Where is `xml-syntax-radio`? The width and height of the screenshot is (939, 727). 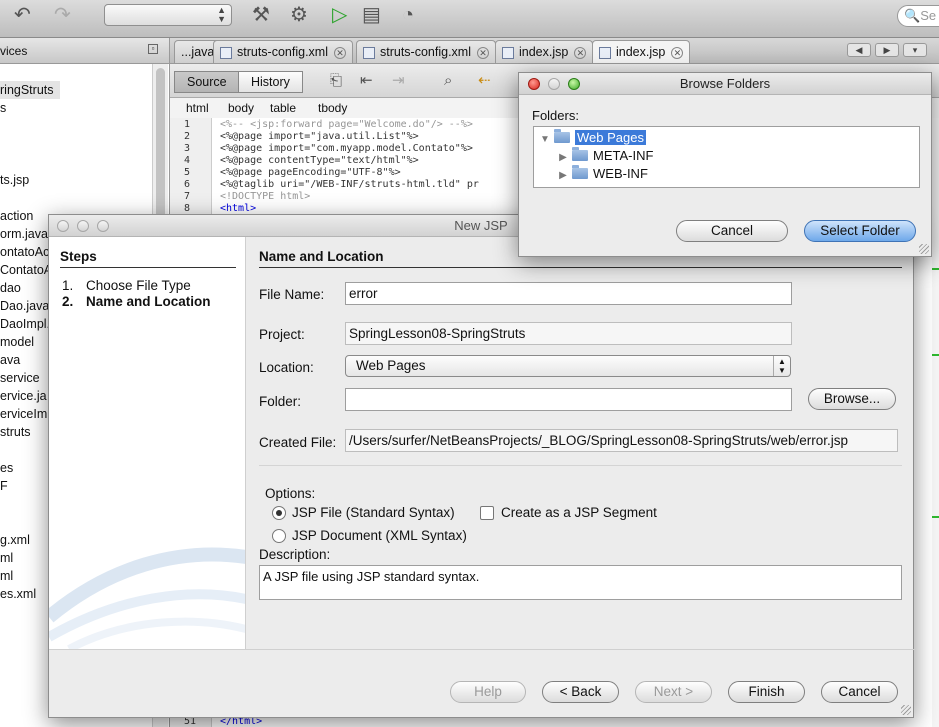
xml-syntax-radio is located at coordinates (279, 536).